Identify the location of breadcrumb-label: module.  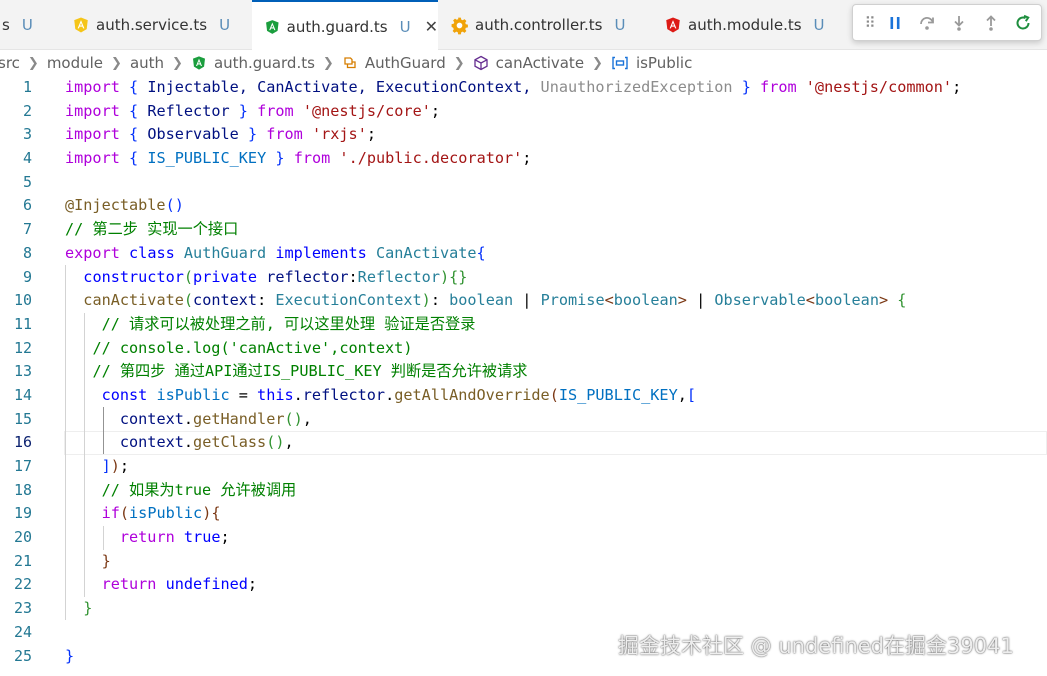
(75, 63).